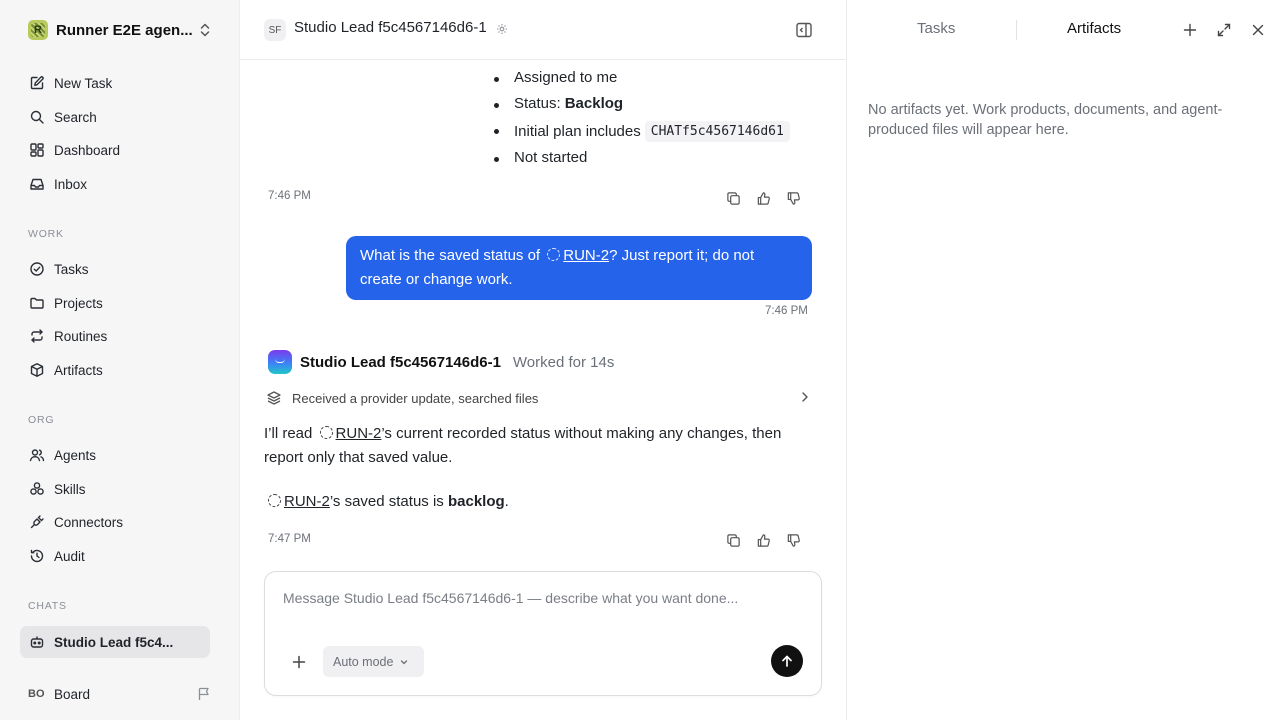  What do you see at coordinates (275, 30) in the screenshot?
I see `agent-initials-avatar: SF` at bounding box center [275, 30].